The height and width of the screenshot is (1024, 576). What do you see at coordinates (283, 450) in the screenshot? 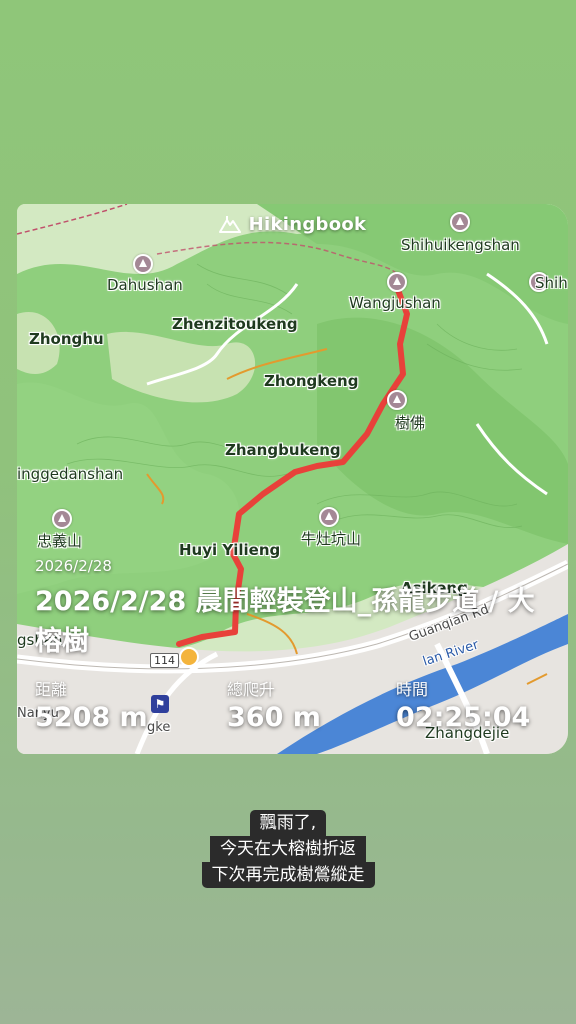
I see `place-label: Zhangbukeng` at bounding box center [283, 450].